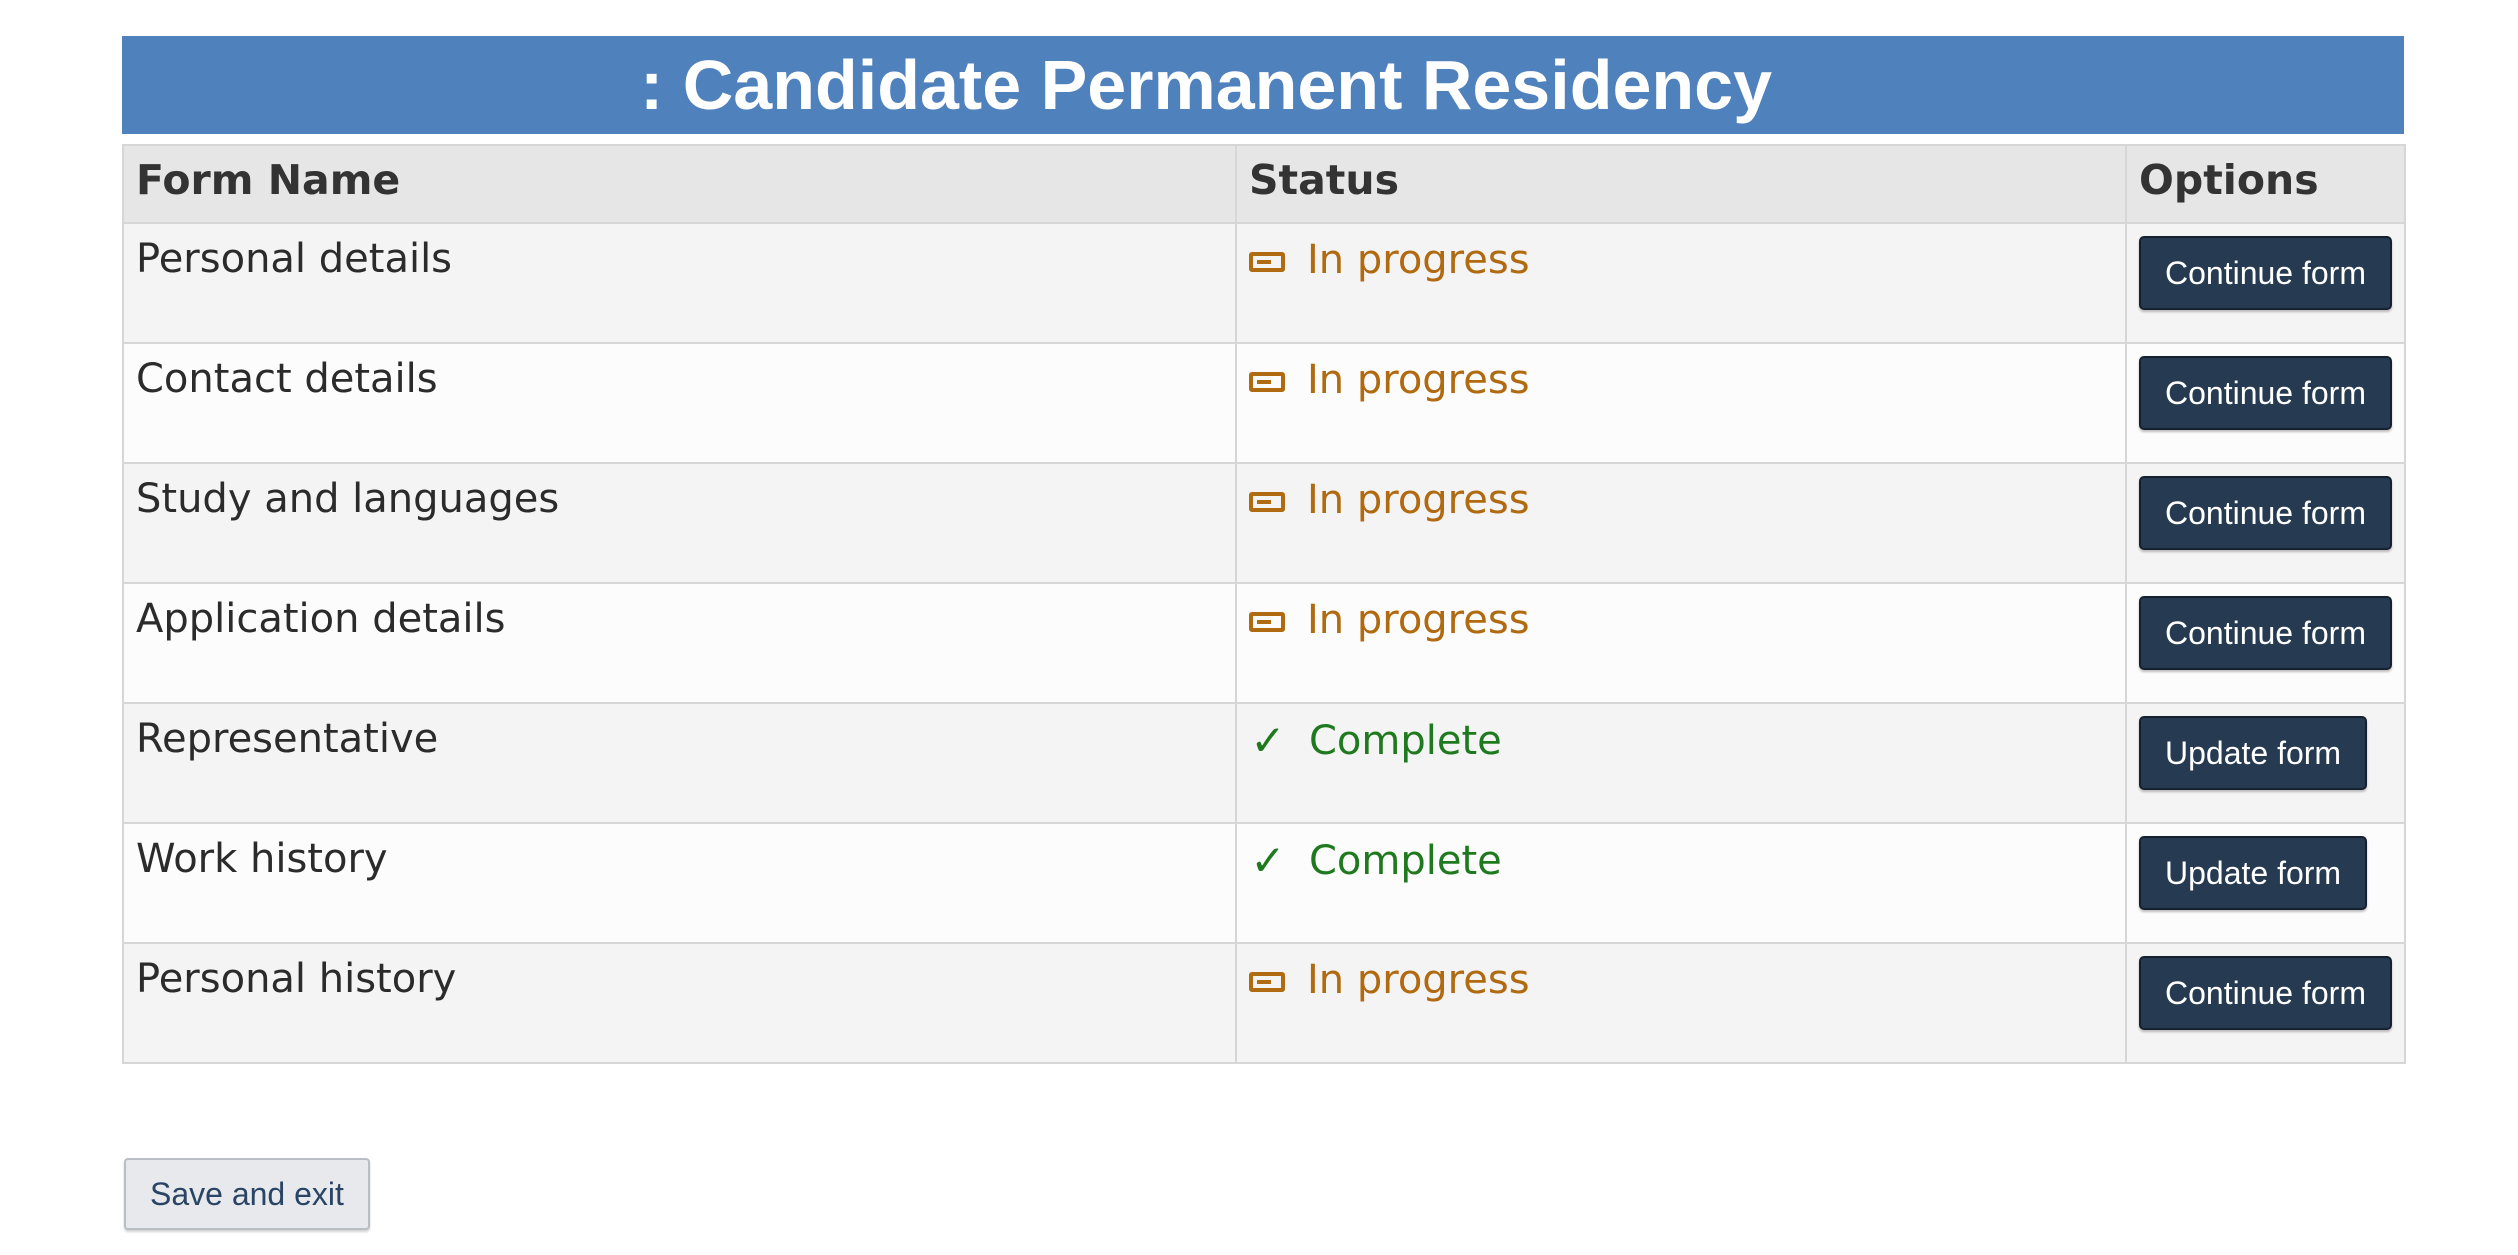  What do you see at coordinates (679, 523) in the screenshot?
I see `form-name-cell: Study and languages` at bounding box center [679, 523].